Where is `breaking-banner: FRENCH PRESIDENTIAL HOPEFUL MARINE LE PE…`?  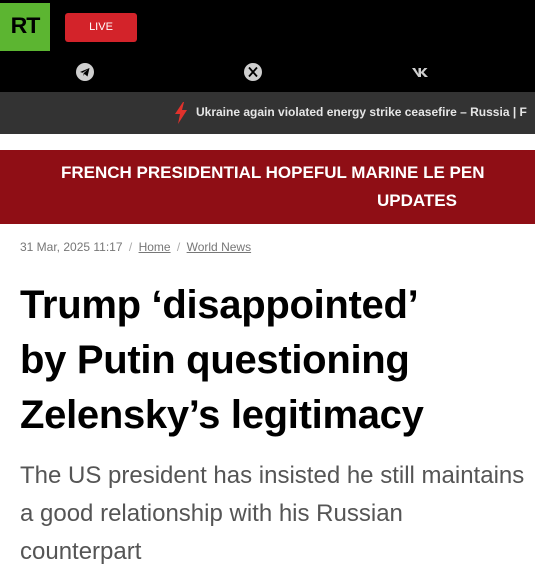
breaking-banner: FRENCH PRESIDENTIAL HOPEFUL MARINE LE PE… is located at coordinates (267, 187).